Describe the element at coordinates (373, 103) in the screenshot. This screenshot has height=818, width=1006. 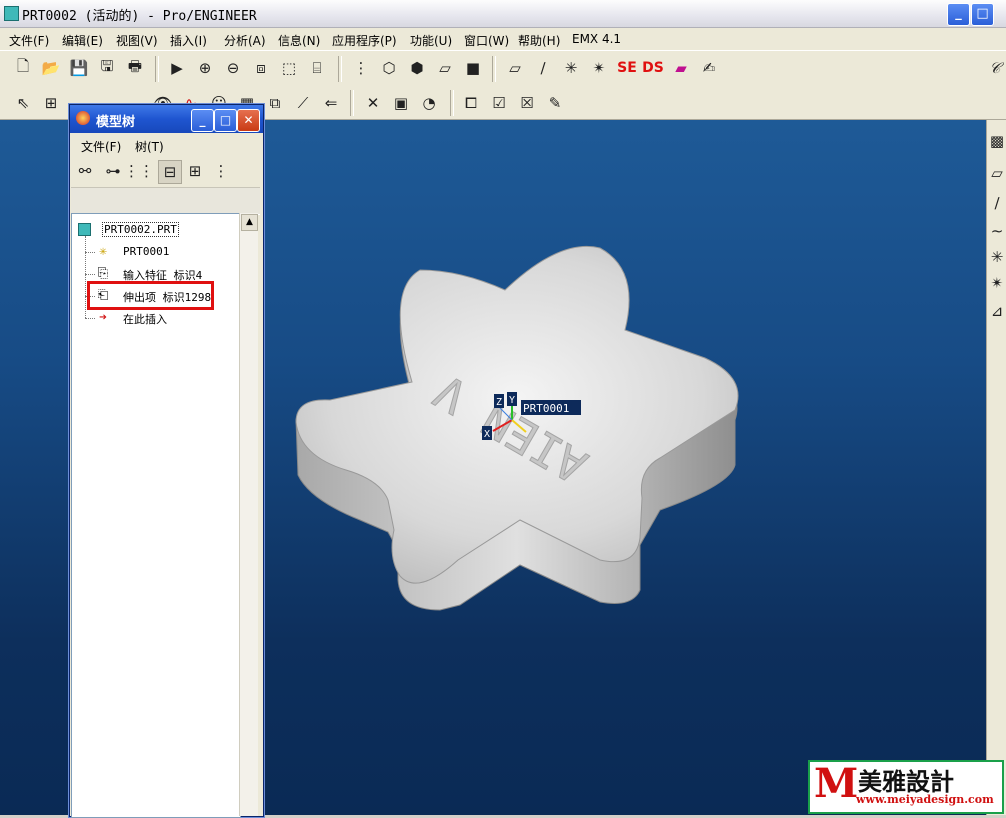
I see `select-filter-icon: ✕` at that location.